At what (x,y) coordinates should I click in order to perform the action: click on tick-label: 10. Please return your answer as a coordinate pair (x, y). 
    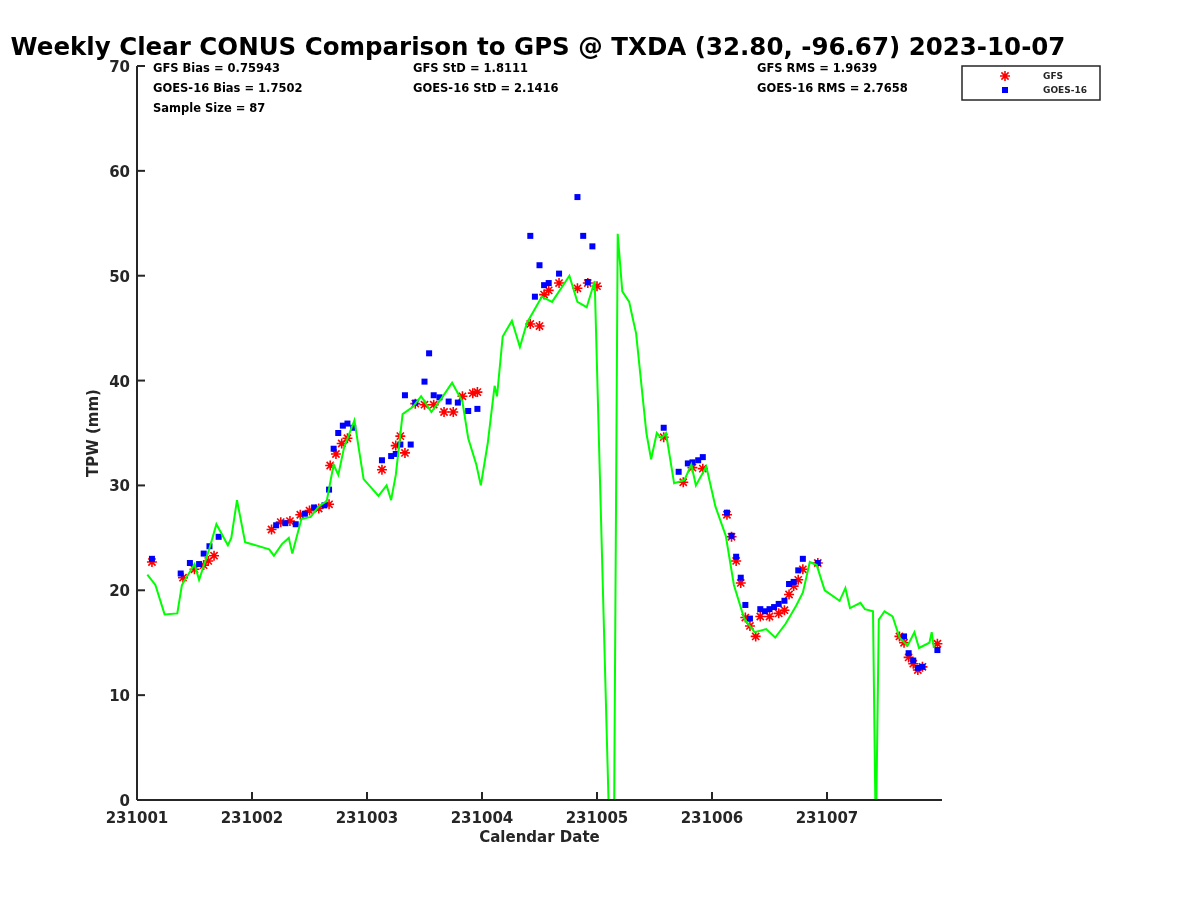
    Looking at the image, I should click on (119, 696).